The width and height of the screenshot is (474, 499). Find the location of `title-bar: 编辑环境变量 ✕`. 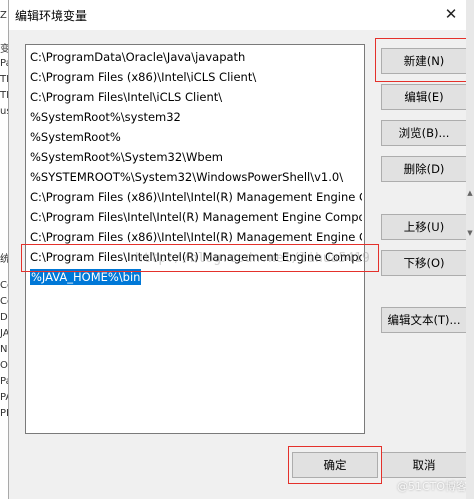

title-bar: 编辑环境变量 ✕ is located at coordinates (241, 15).